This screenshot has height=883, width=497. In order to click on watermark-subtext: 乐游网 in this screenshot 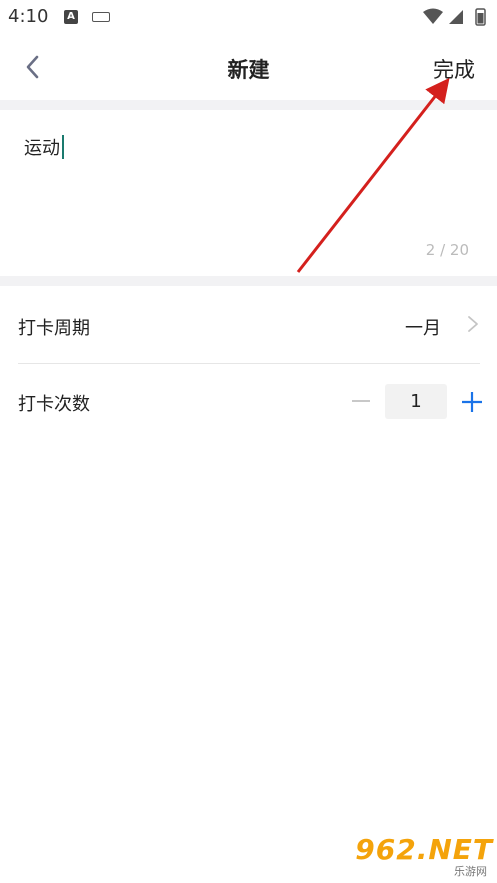, I will do `click(470, 871)`.